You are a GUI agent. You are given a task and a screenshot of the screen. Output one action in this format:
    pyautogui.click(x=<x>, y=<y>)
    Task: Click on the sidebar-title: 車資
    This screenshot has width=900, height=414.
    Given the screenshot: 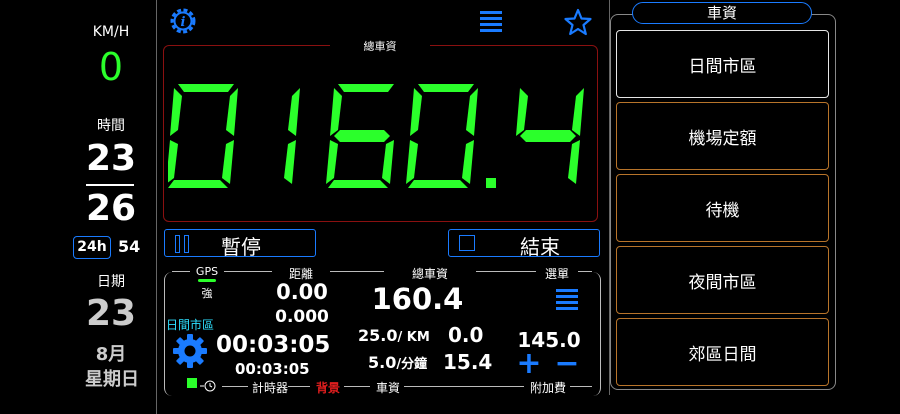 What is the action you would take?
    pyautogui.click(x=722, y=13)
    